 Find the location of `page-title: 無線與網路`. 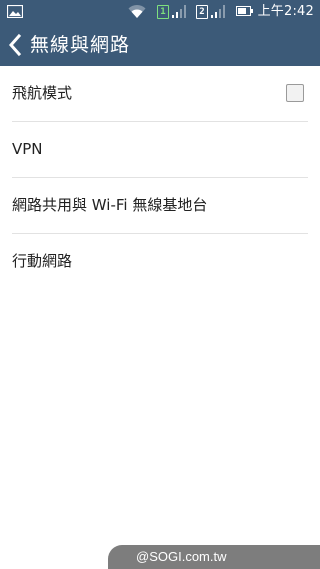

page-title: 無線與網路 is located at coordinates (80, 45).